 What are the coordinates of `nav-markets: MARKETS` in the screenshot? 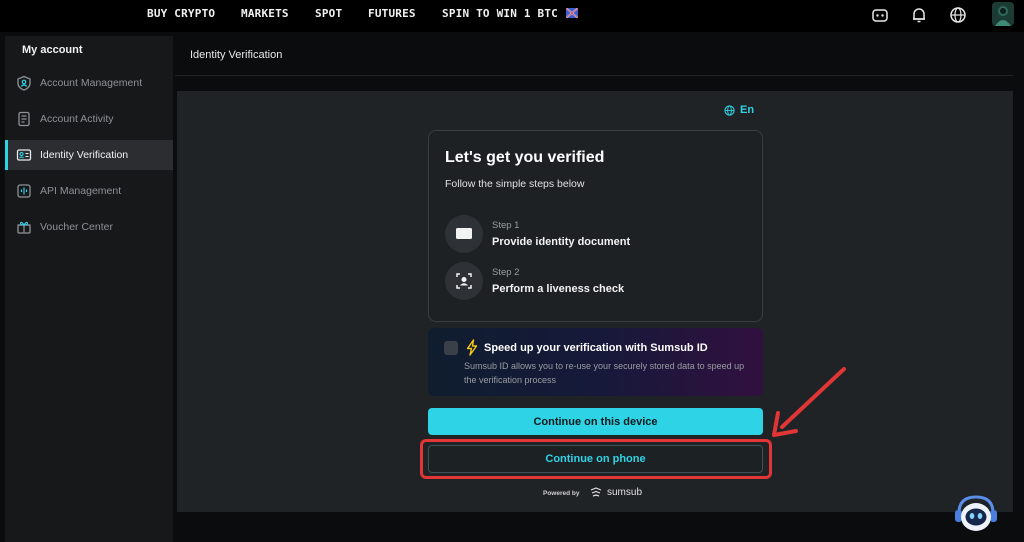 It's located at (265, 13).